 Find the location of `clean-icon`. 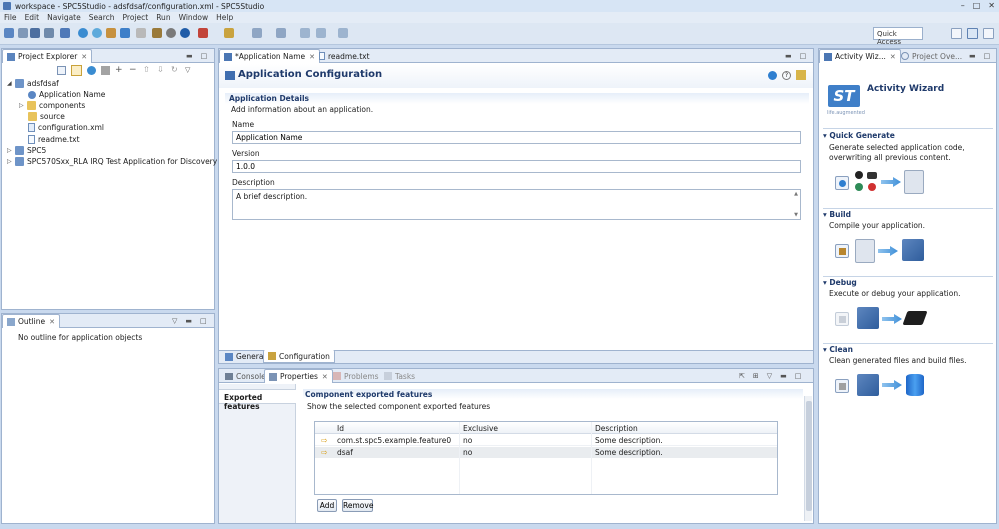

clean-icon is located at coordinates (141, 33).